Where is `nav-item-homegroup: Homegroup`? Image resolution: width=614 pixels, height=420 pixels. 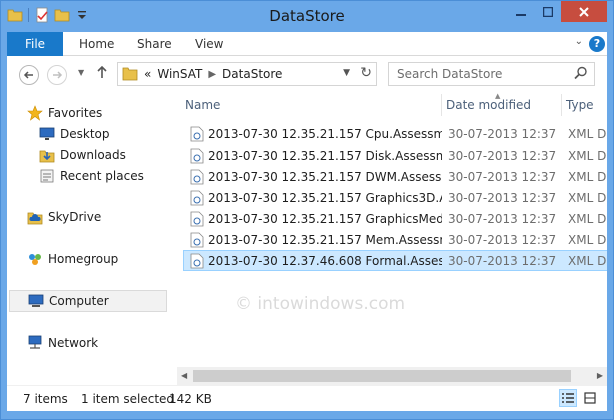
nav-item-homegroup: Homegroup is located at coordinates (97, 259).